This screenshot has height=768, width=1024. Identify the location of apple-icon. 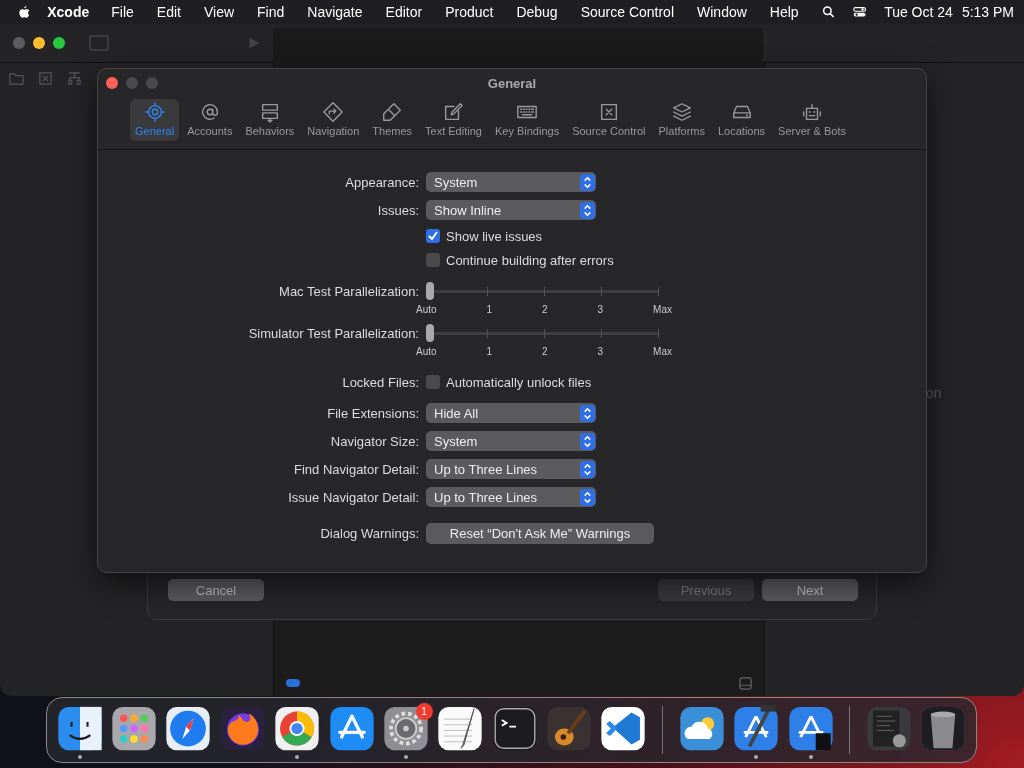
(25, 12).